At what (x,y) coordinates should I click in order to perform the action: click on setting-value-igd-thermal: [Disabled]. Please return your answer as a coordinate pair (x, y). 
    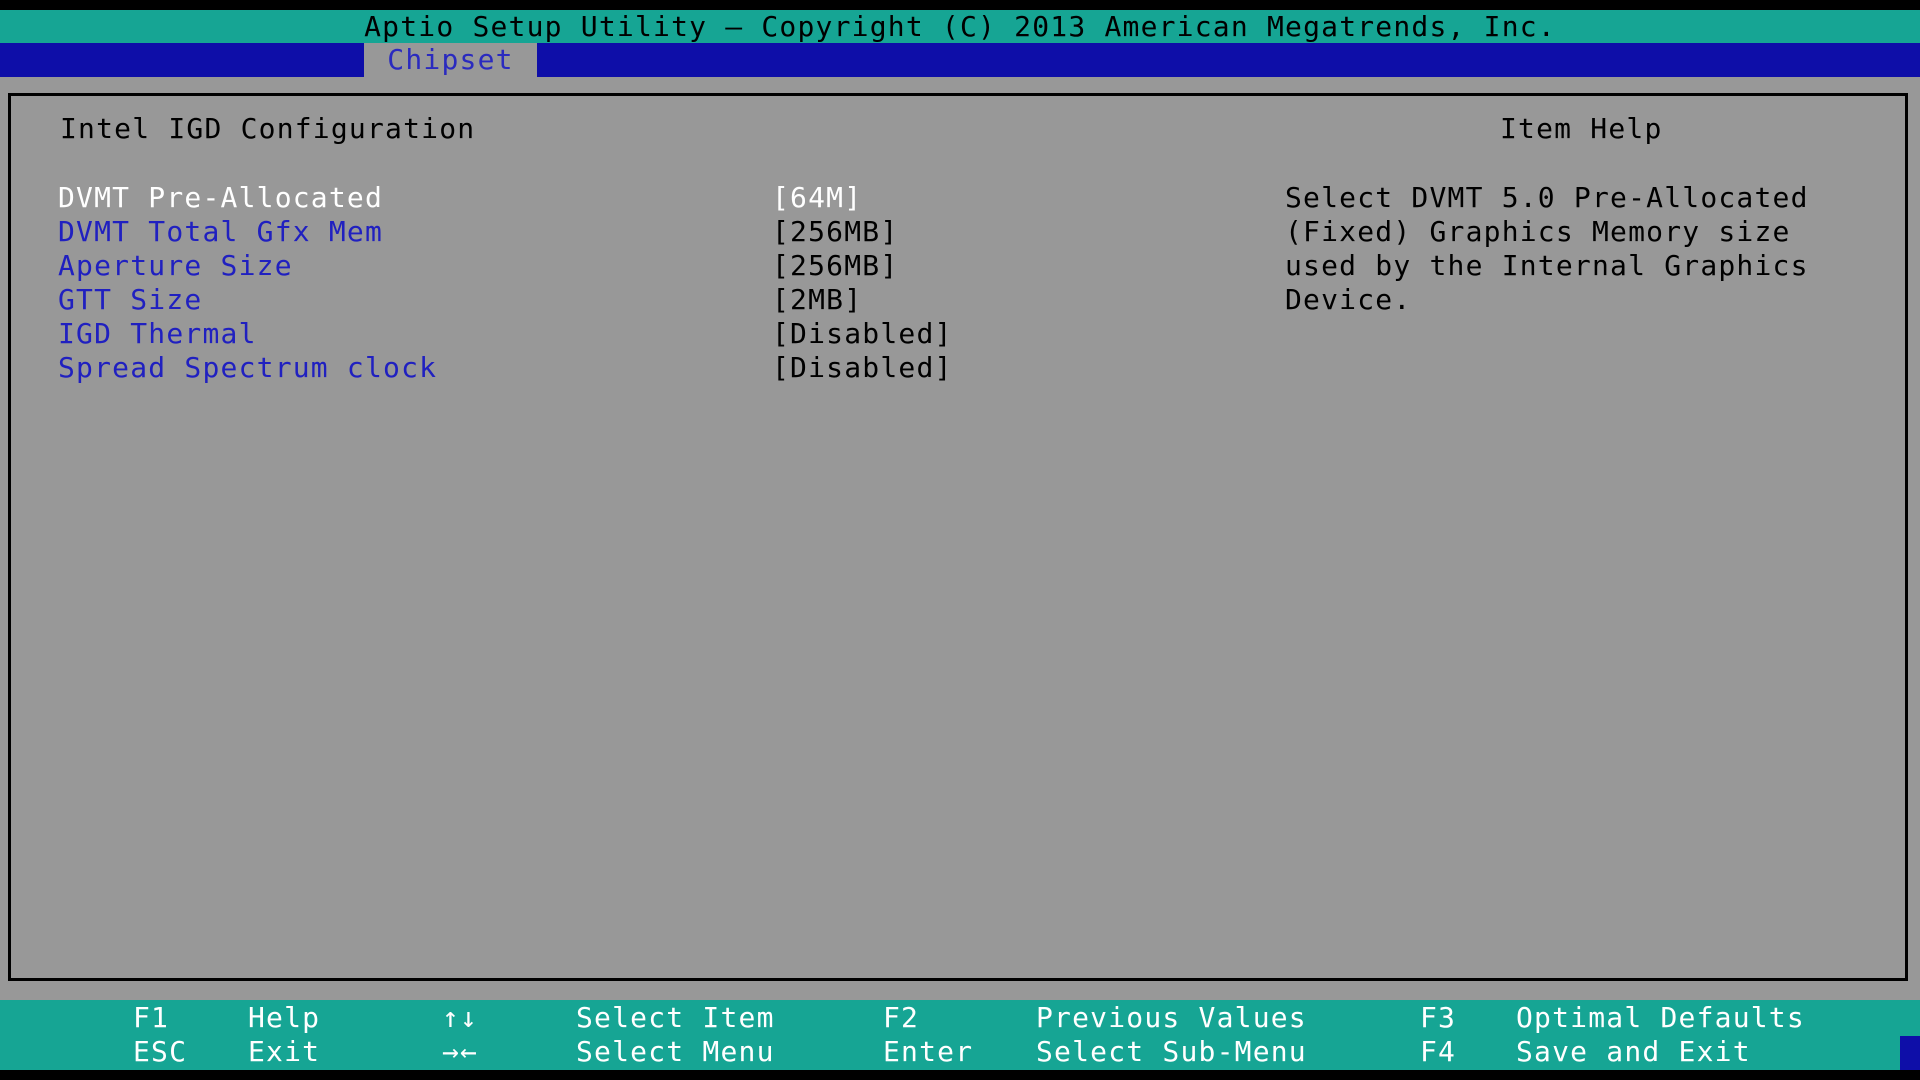
    Looking at the image, I should click on (862, 334).